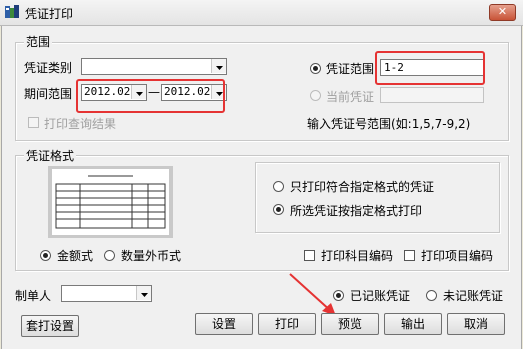  Describe the element at coordinates (150, 96) in the screenshot. I see `period-highlight-box` at that location.